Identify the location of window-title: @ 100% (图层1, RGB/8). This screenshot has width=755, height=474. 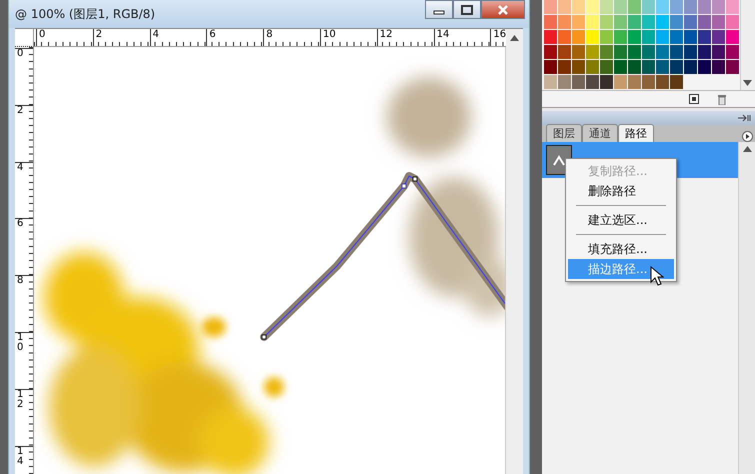
(85, 14).